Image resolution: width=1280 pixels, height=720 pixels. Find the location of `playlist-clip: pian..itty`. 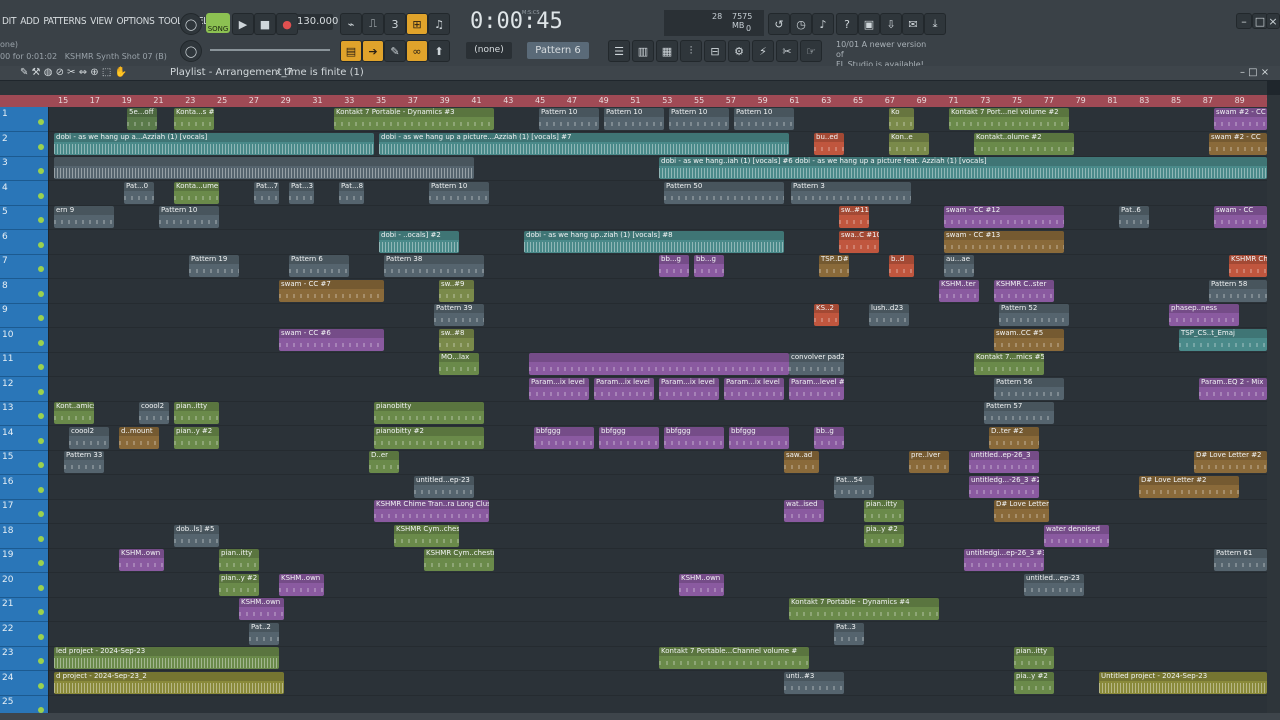

playlist-clip: pian..itty is located at coordinates (1034, 658).